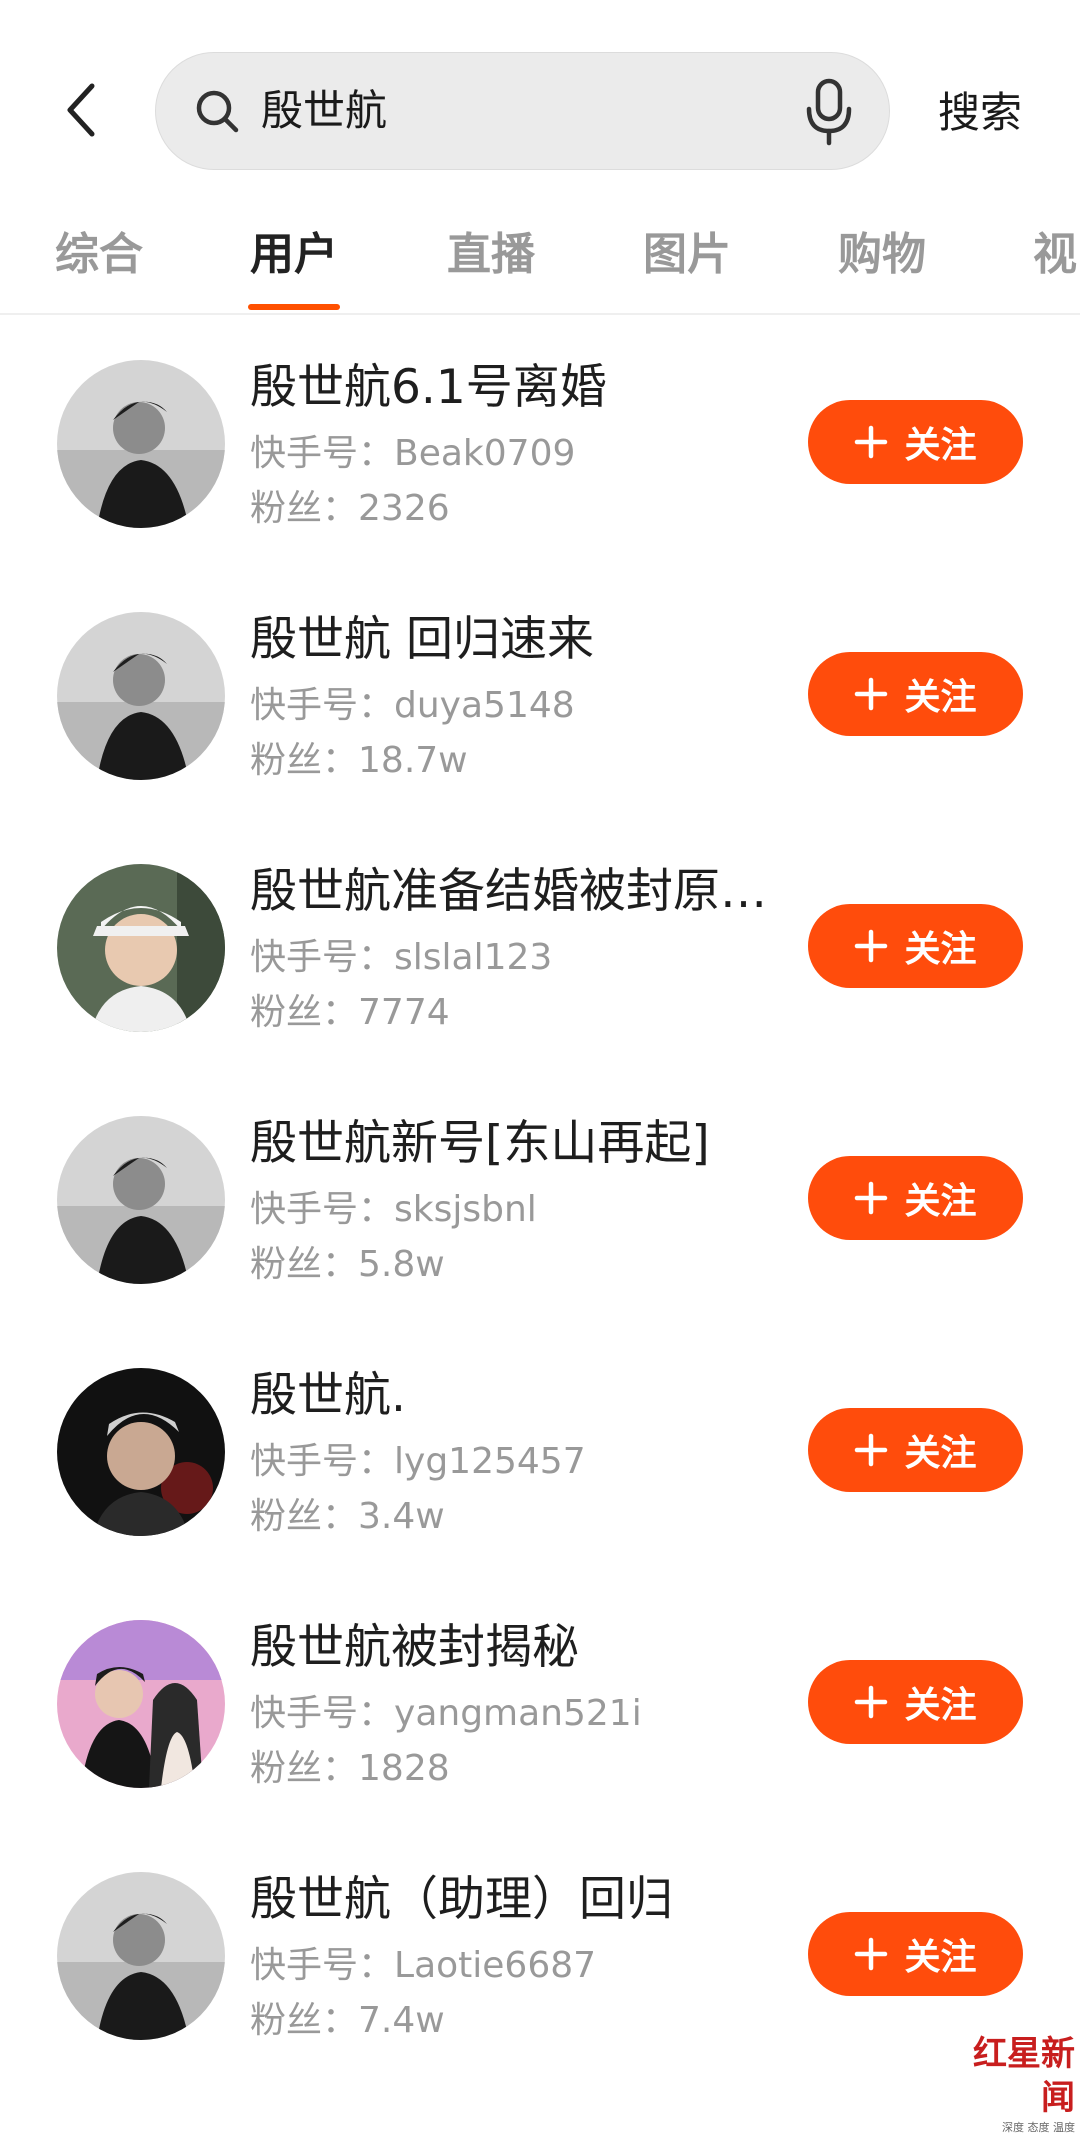  Describe the element at coordinates (540, 1211) in the screenshot. I see `user-result-item: 殷世航新号[东山再起] 快手号：sksjsbnl 粉丝：5.8w 关注` at that location.